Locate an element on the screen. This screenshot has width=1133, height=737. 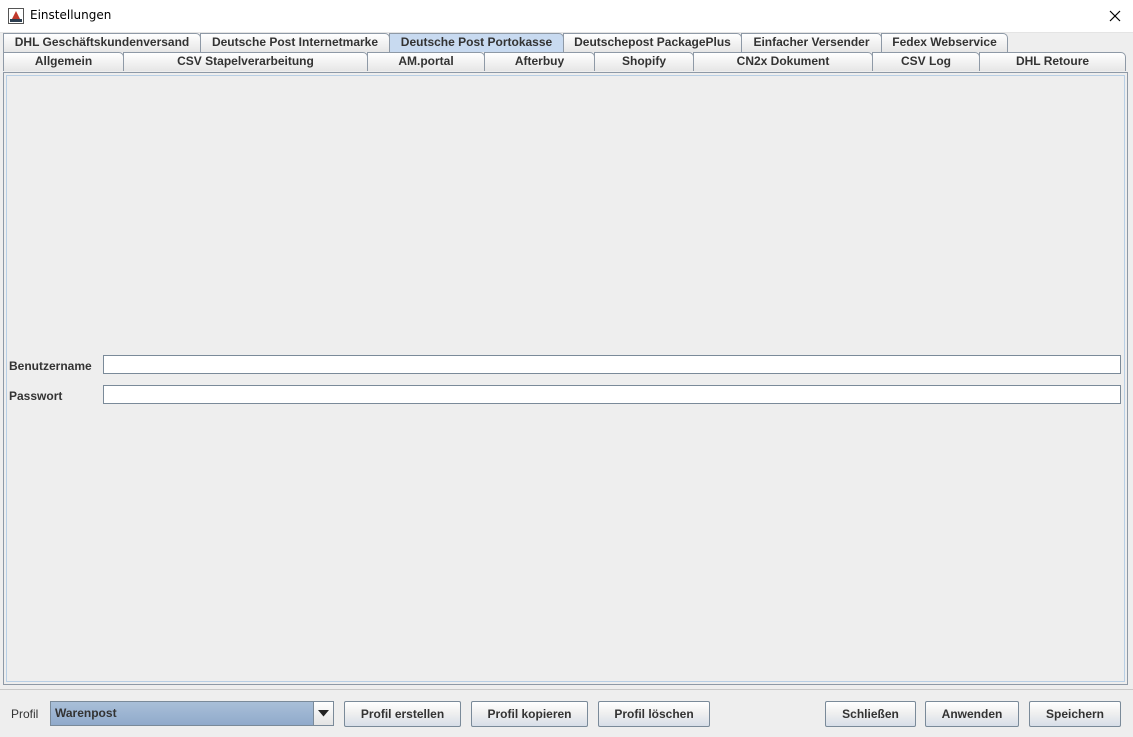
close-icon is located at coordinates (1115, 16).